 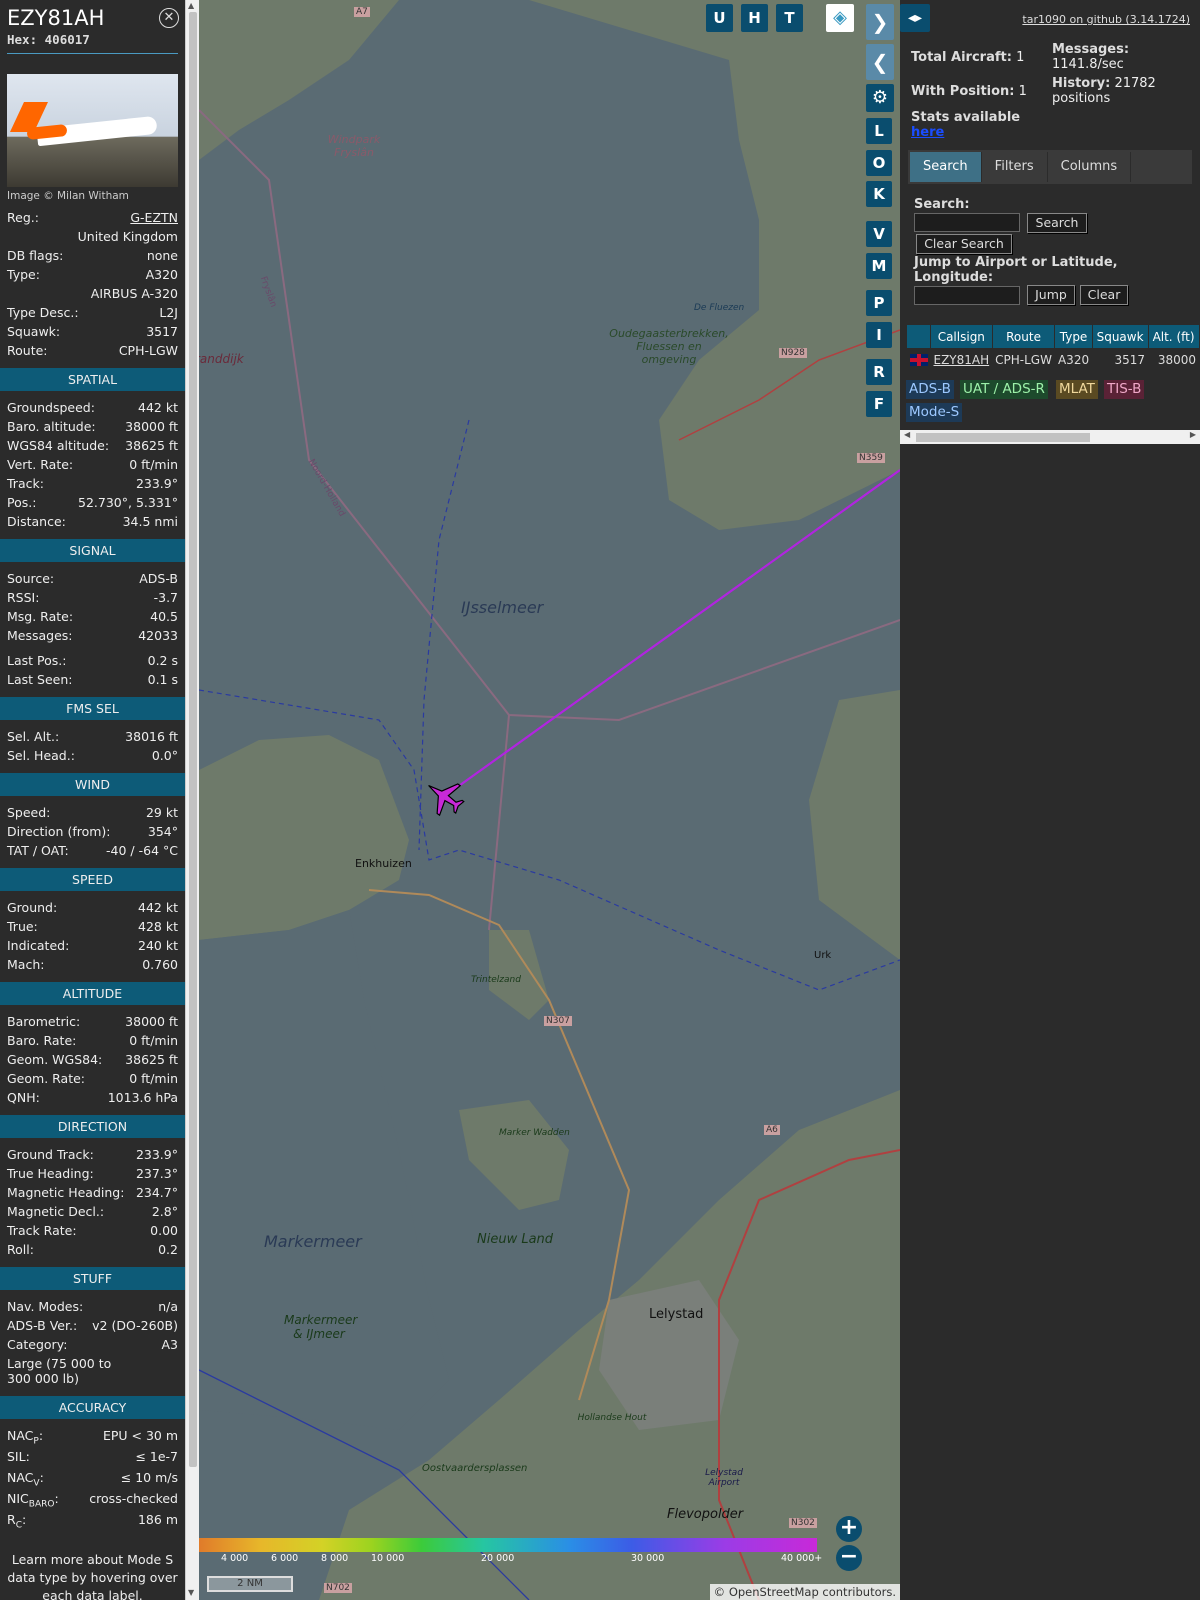 I want to click on detail-label: Last Seen:, so click(x=39, y=679).